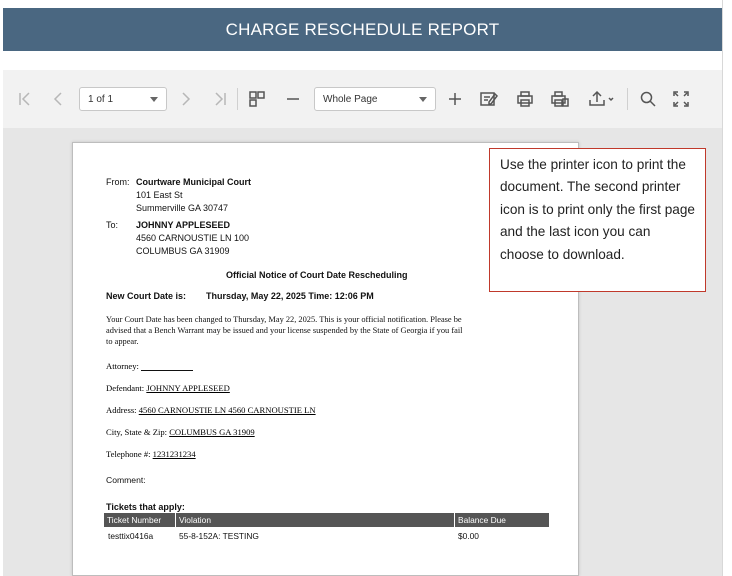 Image resolution: width=732 pixels, height=576 pixels. I want to click on comment-label: Comment:, so click(126, 480).